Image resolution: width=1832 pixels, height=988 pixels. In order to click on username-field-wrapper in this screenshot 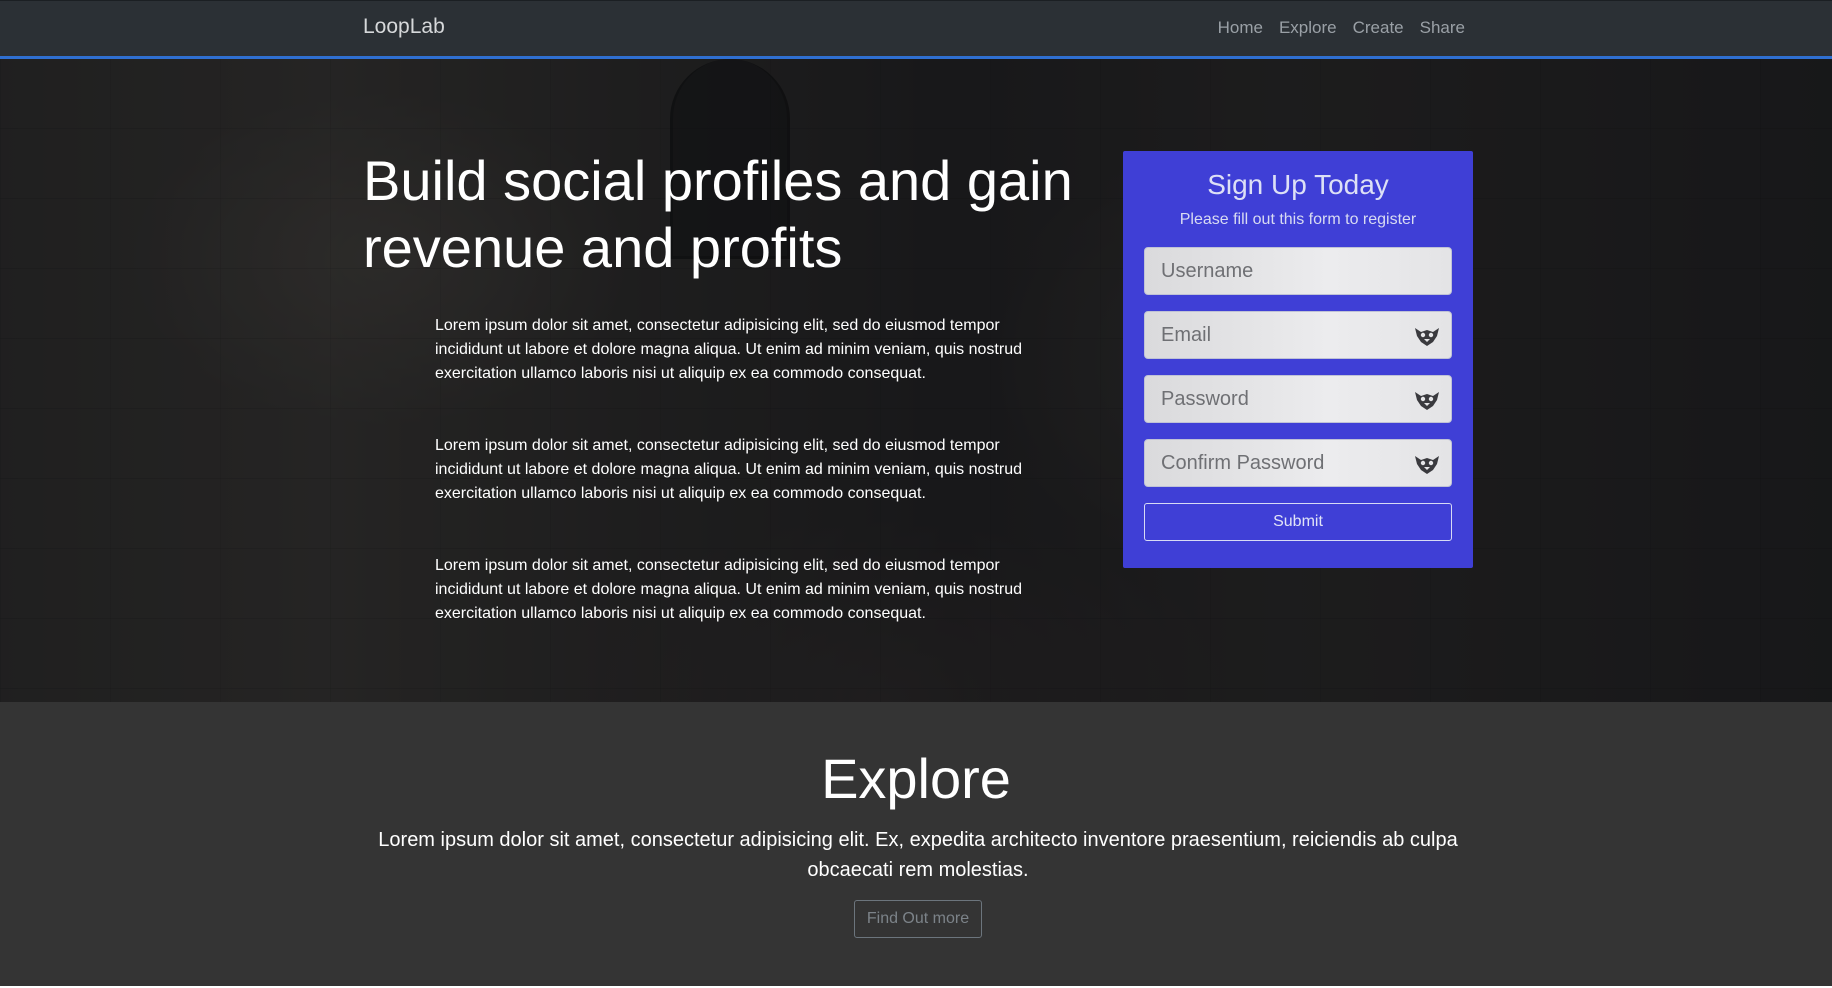, I will do `click(1298, 271)`.